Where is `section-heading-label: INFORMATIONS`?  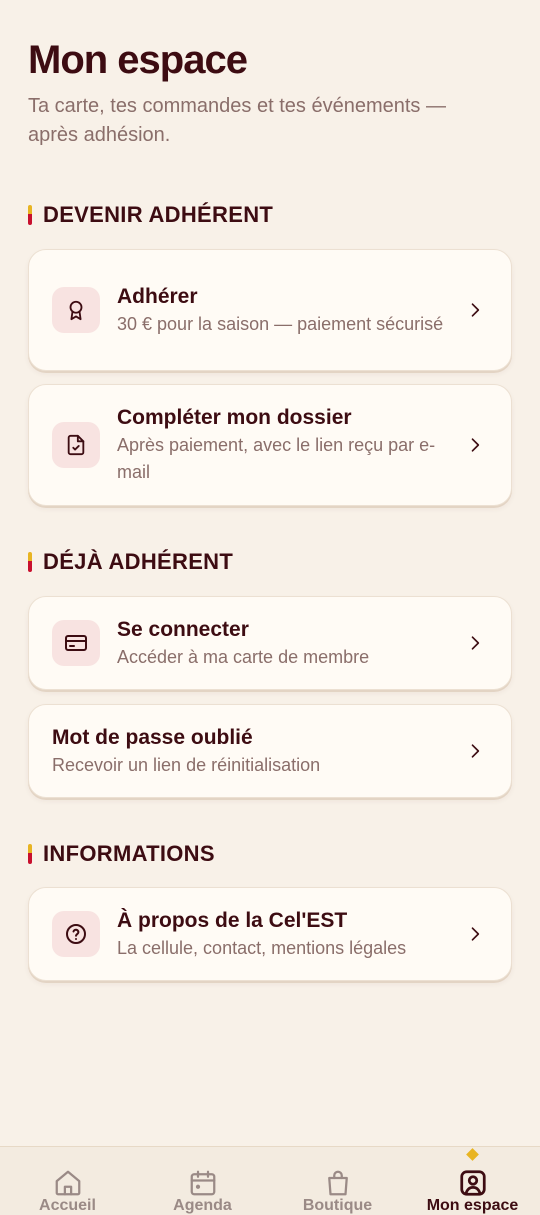
section-heading-label: INFORMATIONS is located at coordinates (129, 853).